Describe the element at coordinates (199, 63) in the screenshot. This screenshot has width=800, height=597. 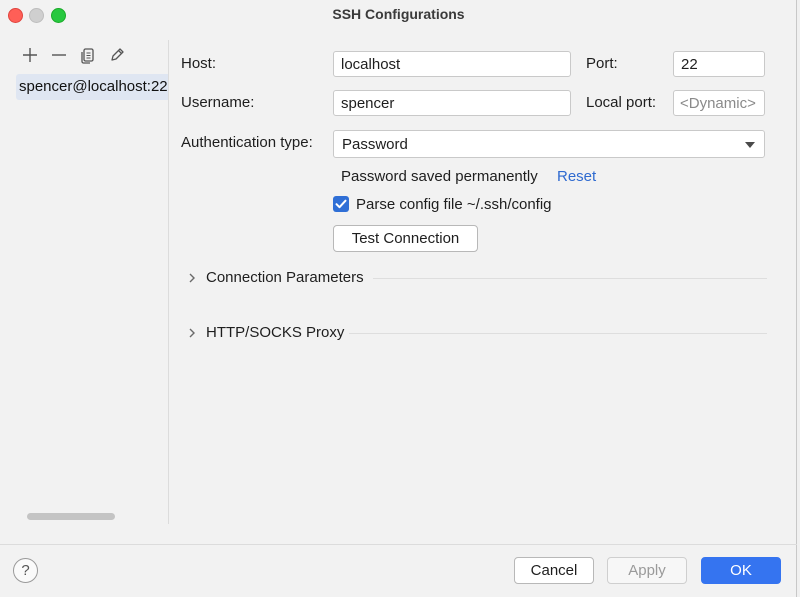
I see `host-label: Host:` at that location.